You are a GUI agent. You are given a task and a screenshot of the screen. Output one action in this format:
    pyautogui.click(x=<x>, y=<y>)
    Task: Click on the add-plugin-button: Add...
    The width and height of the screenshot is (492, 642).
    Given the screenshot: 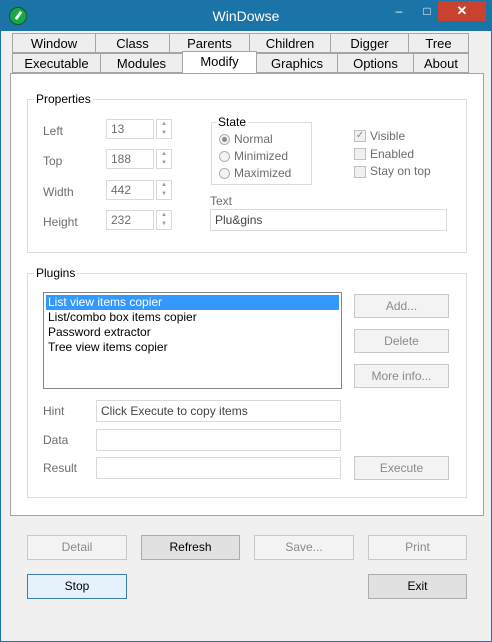 What is the action you would take?
    pyautogui.click(x=401, y=306)
    